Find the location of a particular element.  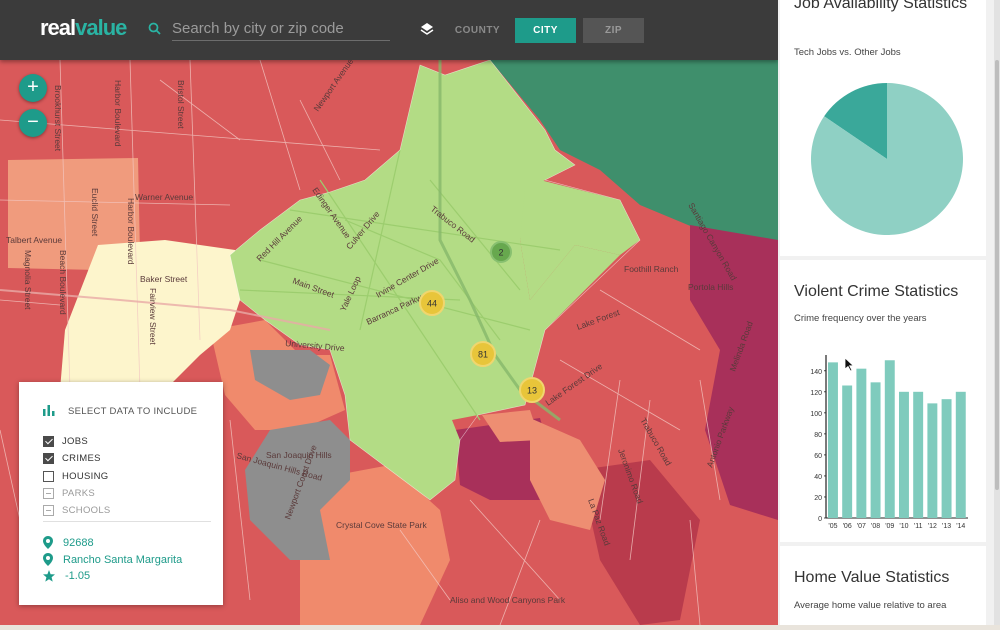

street-label: Talbert Avenue is located at coordinates (34, 240).